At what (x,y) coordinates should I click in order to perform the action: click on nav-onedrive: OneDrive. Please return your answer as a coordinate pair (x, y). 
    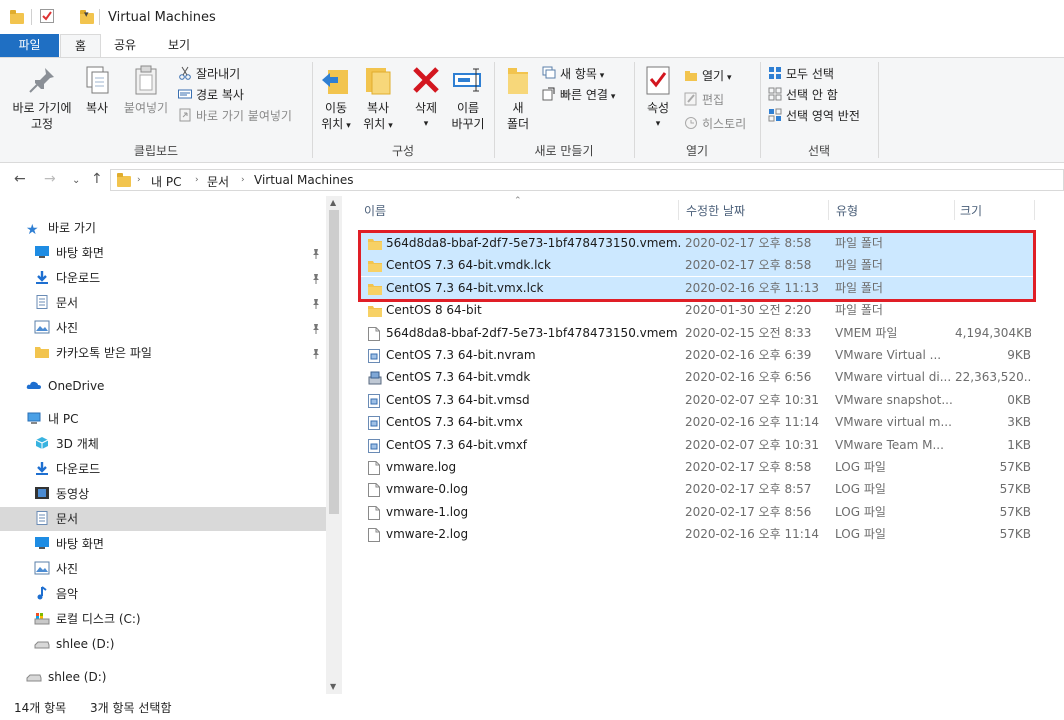
    Looking at the image, I should click on (65, 386).